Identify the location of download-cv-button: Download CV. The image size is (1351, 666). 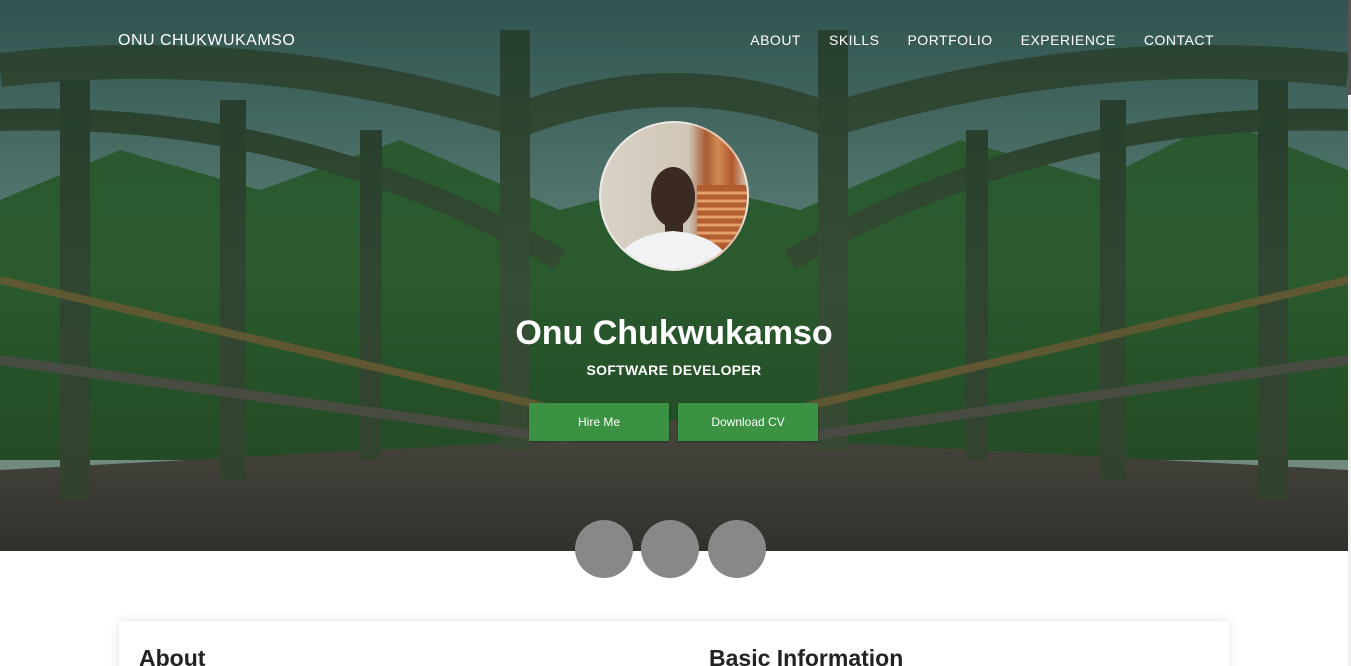
(748, 422).